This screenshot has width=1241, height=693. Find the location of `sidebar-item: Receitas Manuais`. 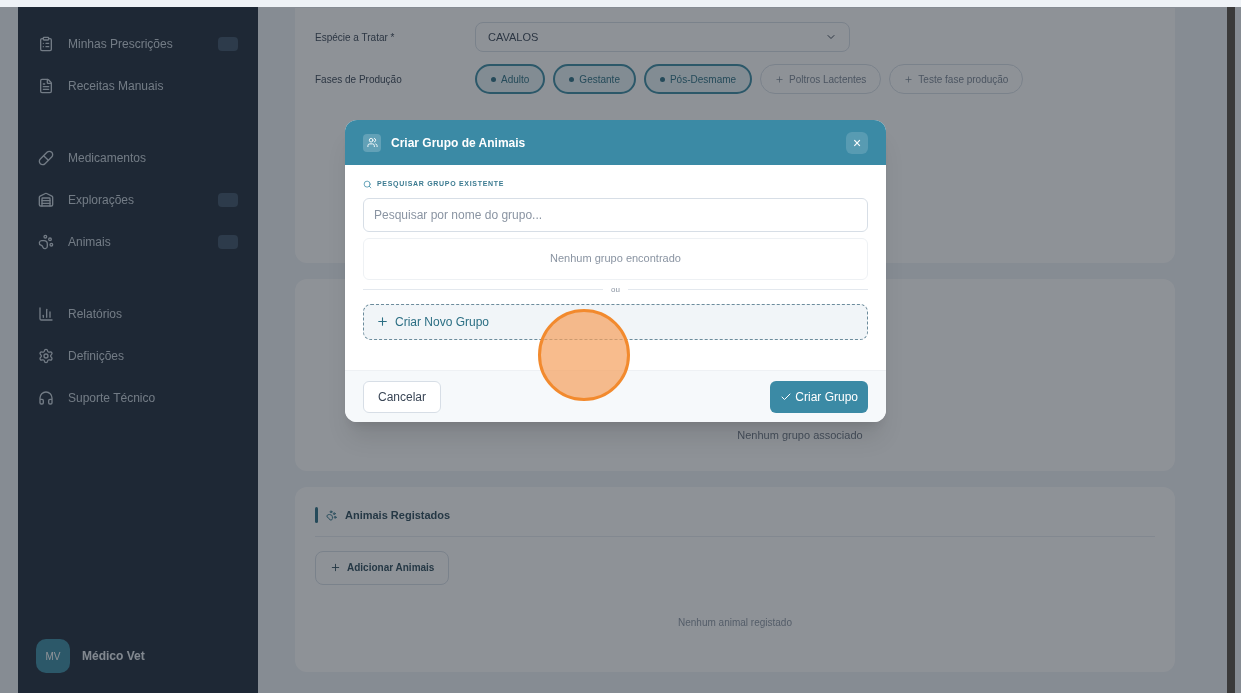

sidebar-item: Receitas Manuais is located at coordinates (138, 86).